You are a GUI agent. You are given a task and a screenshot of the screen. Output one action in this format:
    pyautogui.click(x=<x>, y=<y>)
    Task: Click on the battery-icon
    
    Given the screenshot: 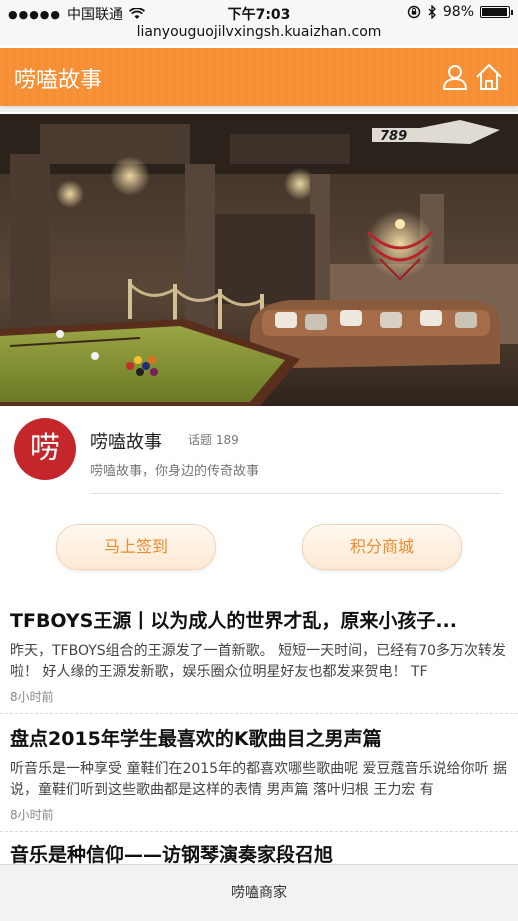 What is the action you would take?
    pyautogui.click(x=496, y=12)
    